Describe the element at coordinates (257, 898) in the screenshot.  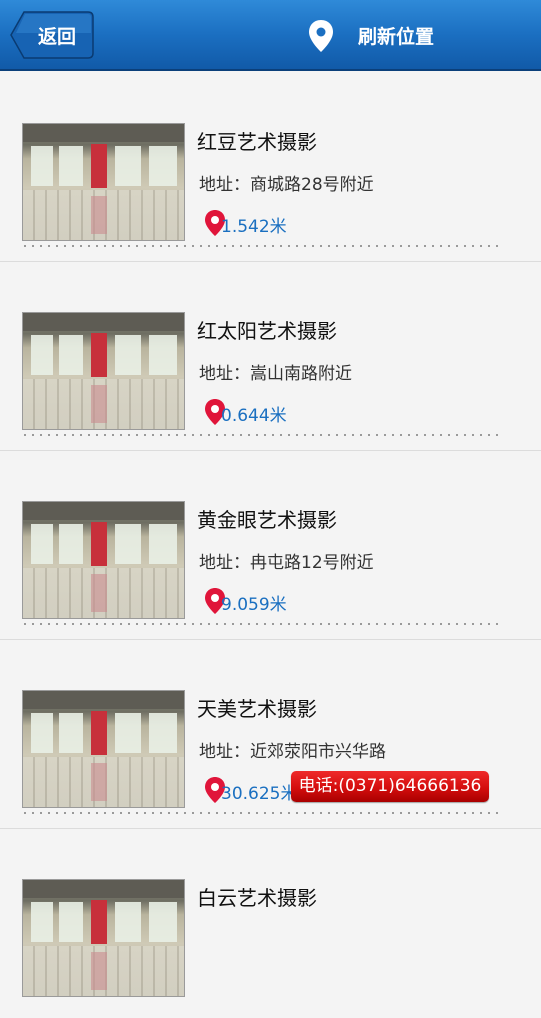
I see `store-name: 白云艺术摄影` at that location.